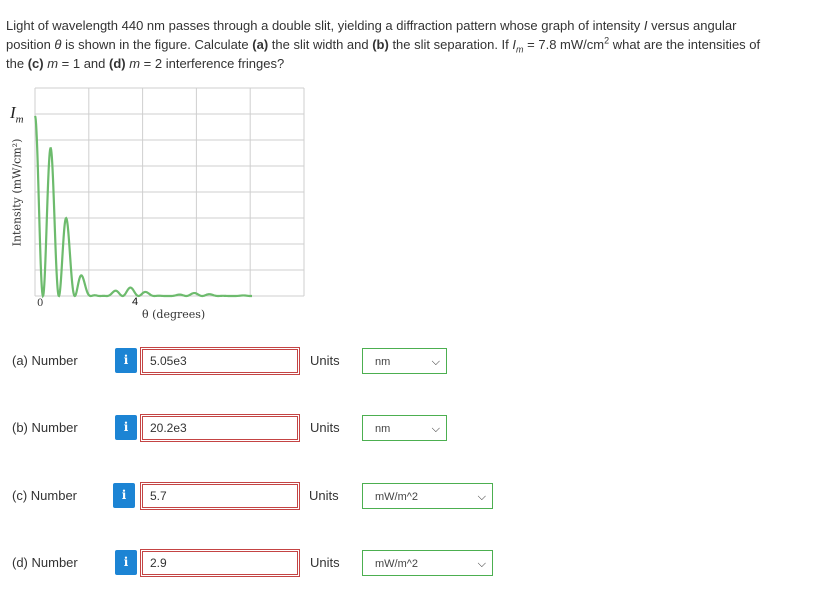  I want to click on im-axis-label: Im, so click(17, 114).